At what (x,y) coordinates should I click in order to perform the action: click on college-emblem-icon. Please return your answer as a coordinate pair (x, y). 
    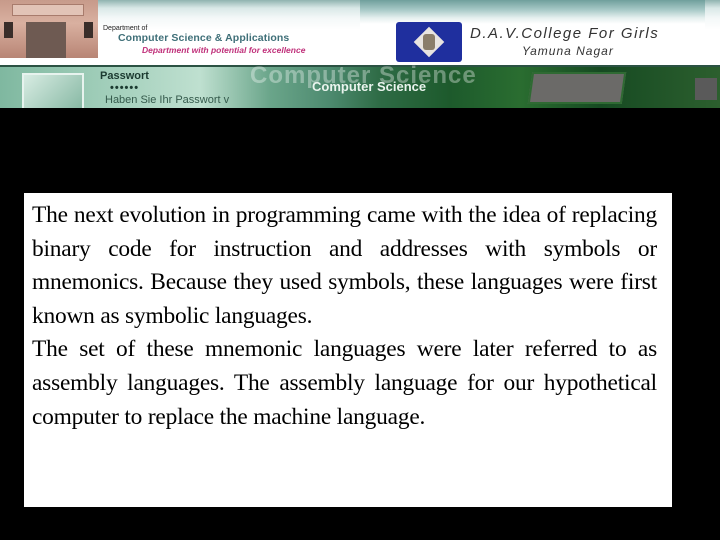
    Looking at the image, I should click on (429, 42).